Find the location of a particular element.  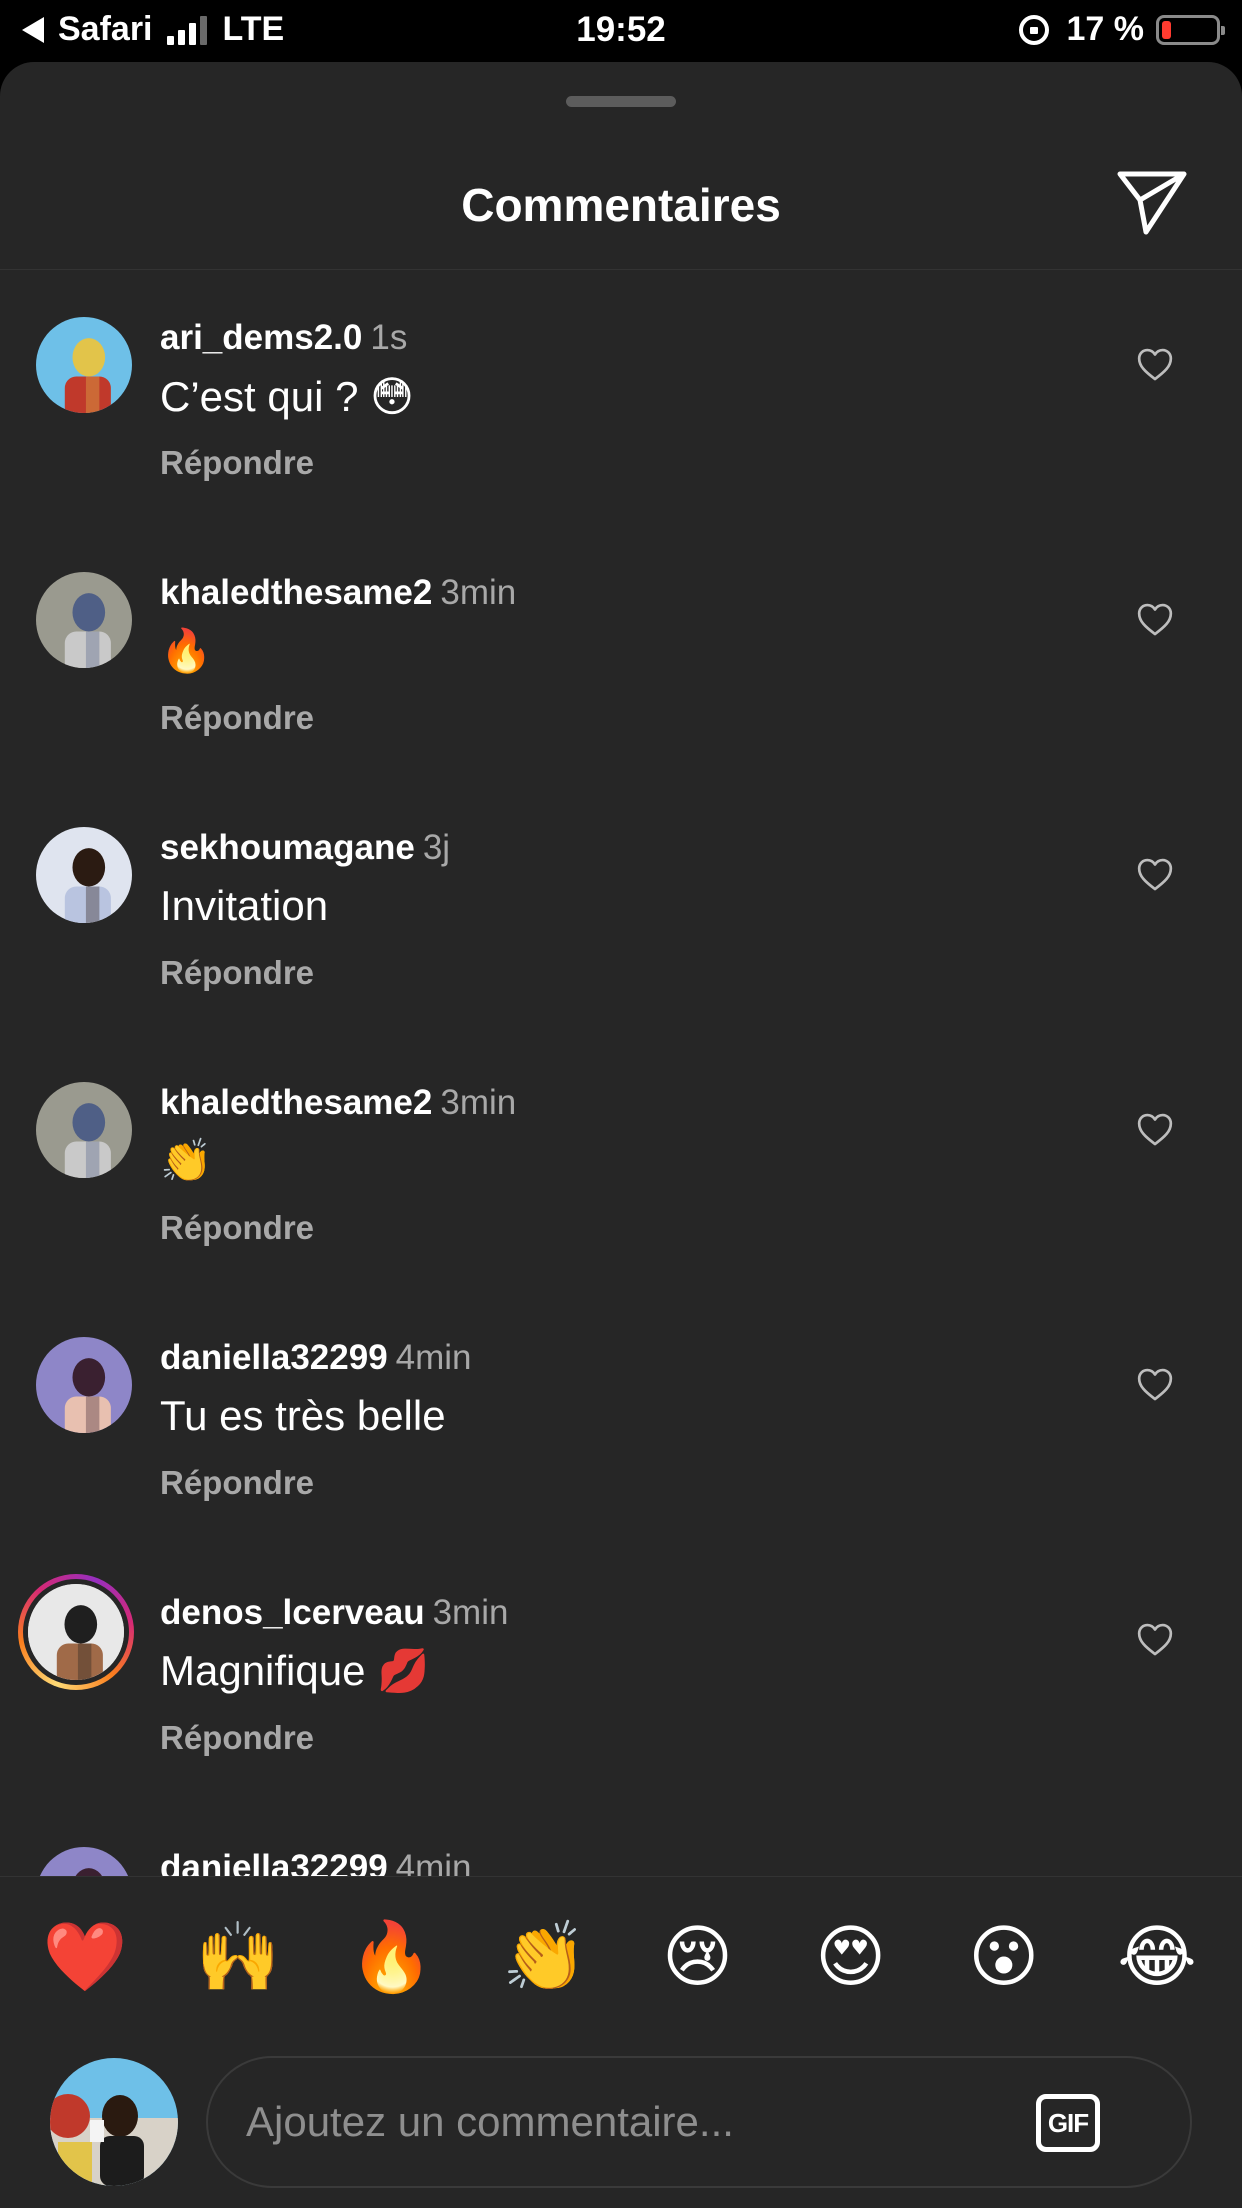

comment-item: sekhoumagane 3j Invitation Répondre is located at coordinates (621, 907).